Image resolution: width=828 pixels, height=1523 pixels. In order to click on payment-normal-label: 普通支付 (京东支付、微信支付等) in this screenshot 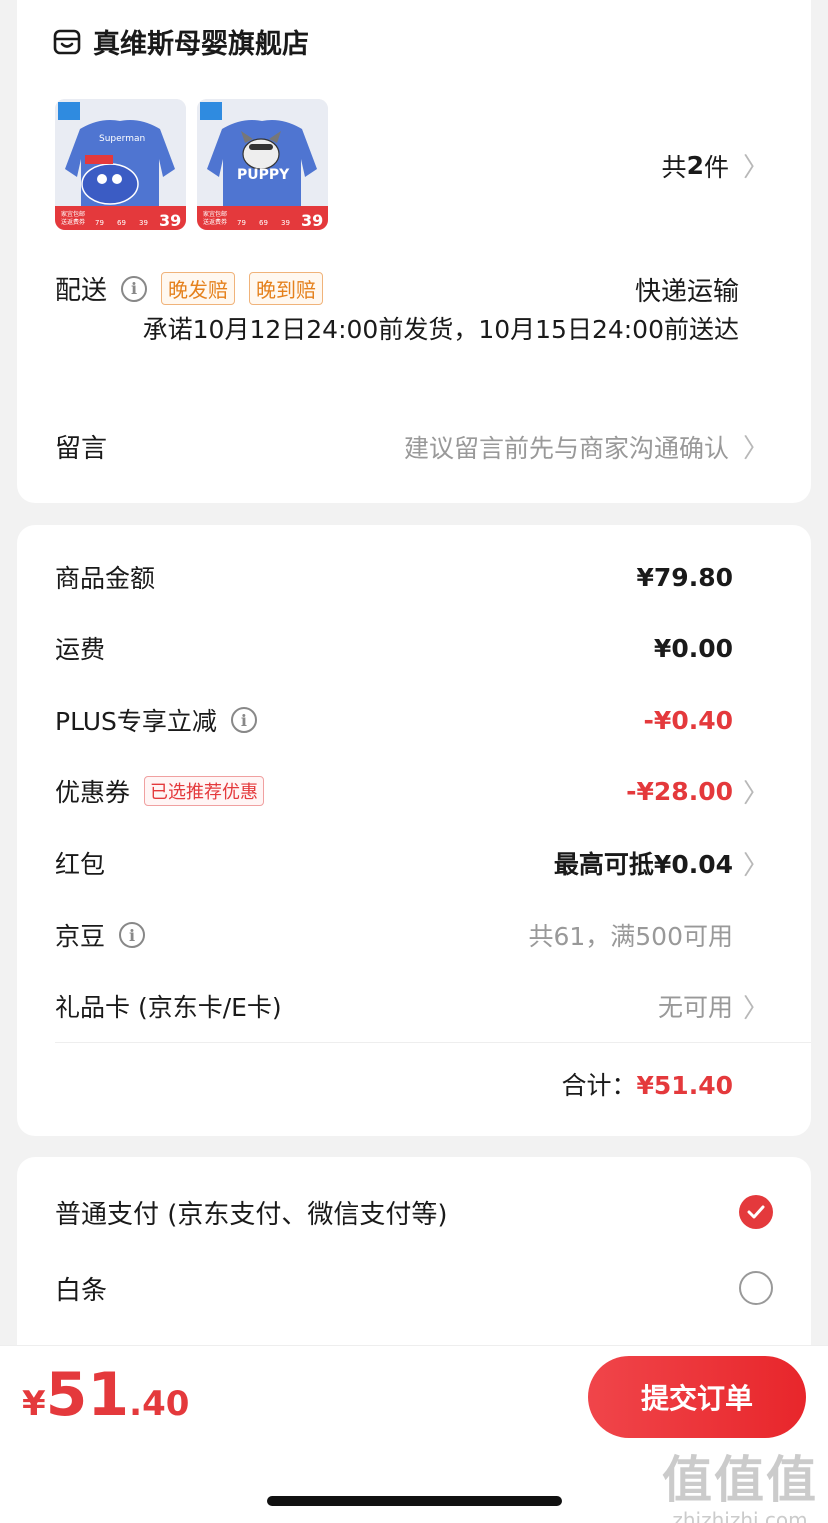, I will do `click(251, 1214)`.